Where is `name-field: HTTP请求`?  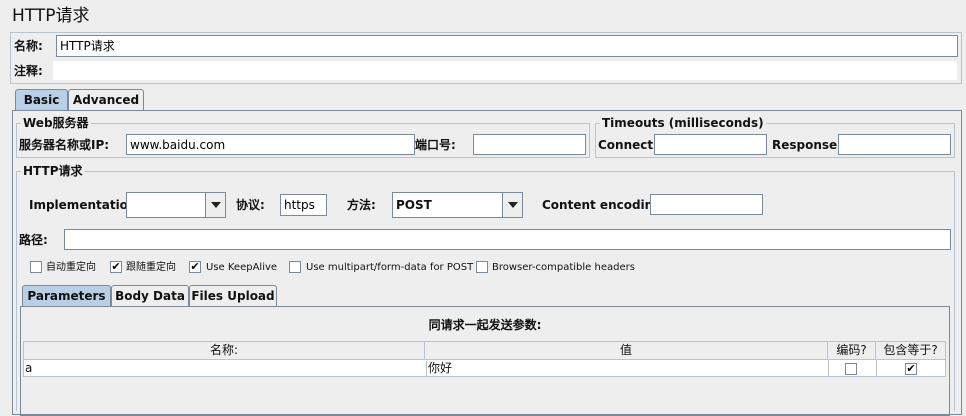 name-field: HTTP请求 is located at coordinates (507, 46).